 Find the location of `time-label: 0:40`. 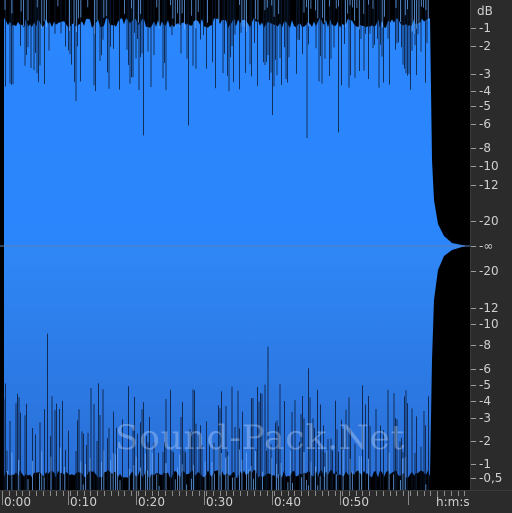

time-label: 0:40 is located at coordinates (287, 502).